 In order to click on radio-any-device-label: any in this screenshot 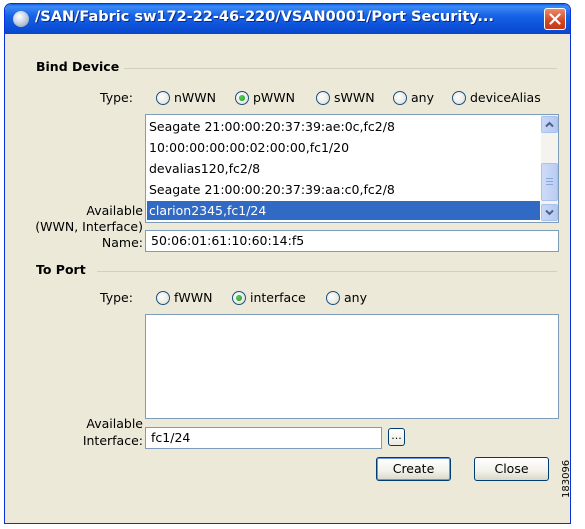, I will do `click(422, 97)`.